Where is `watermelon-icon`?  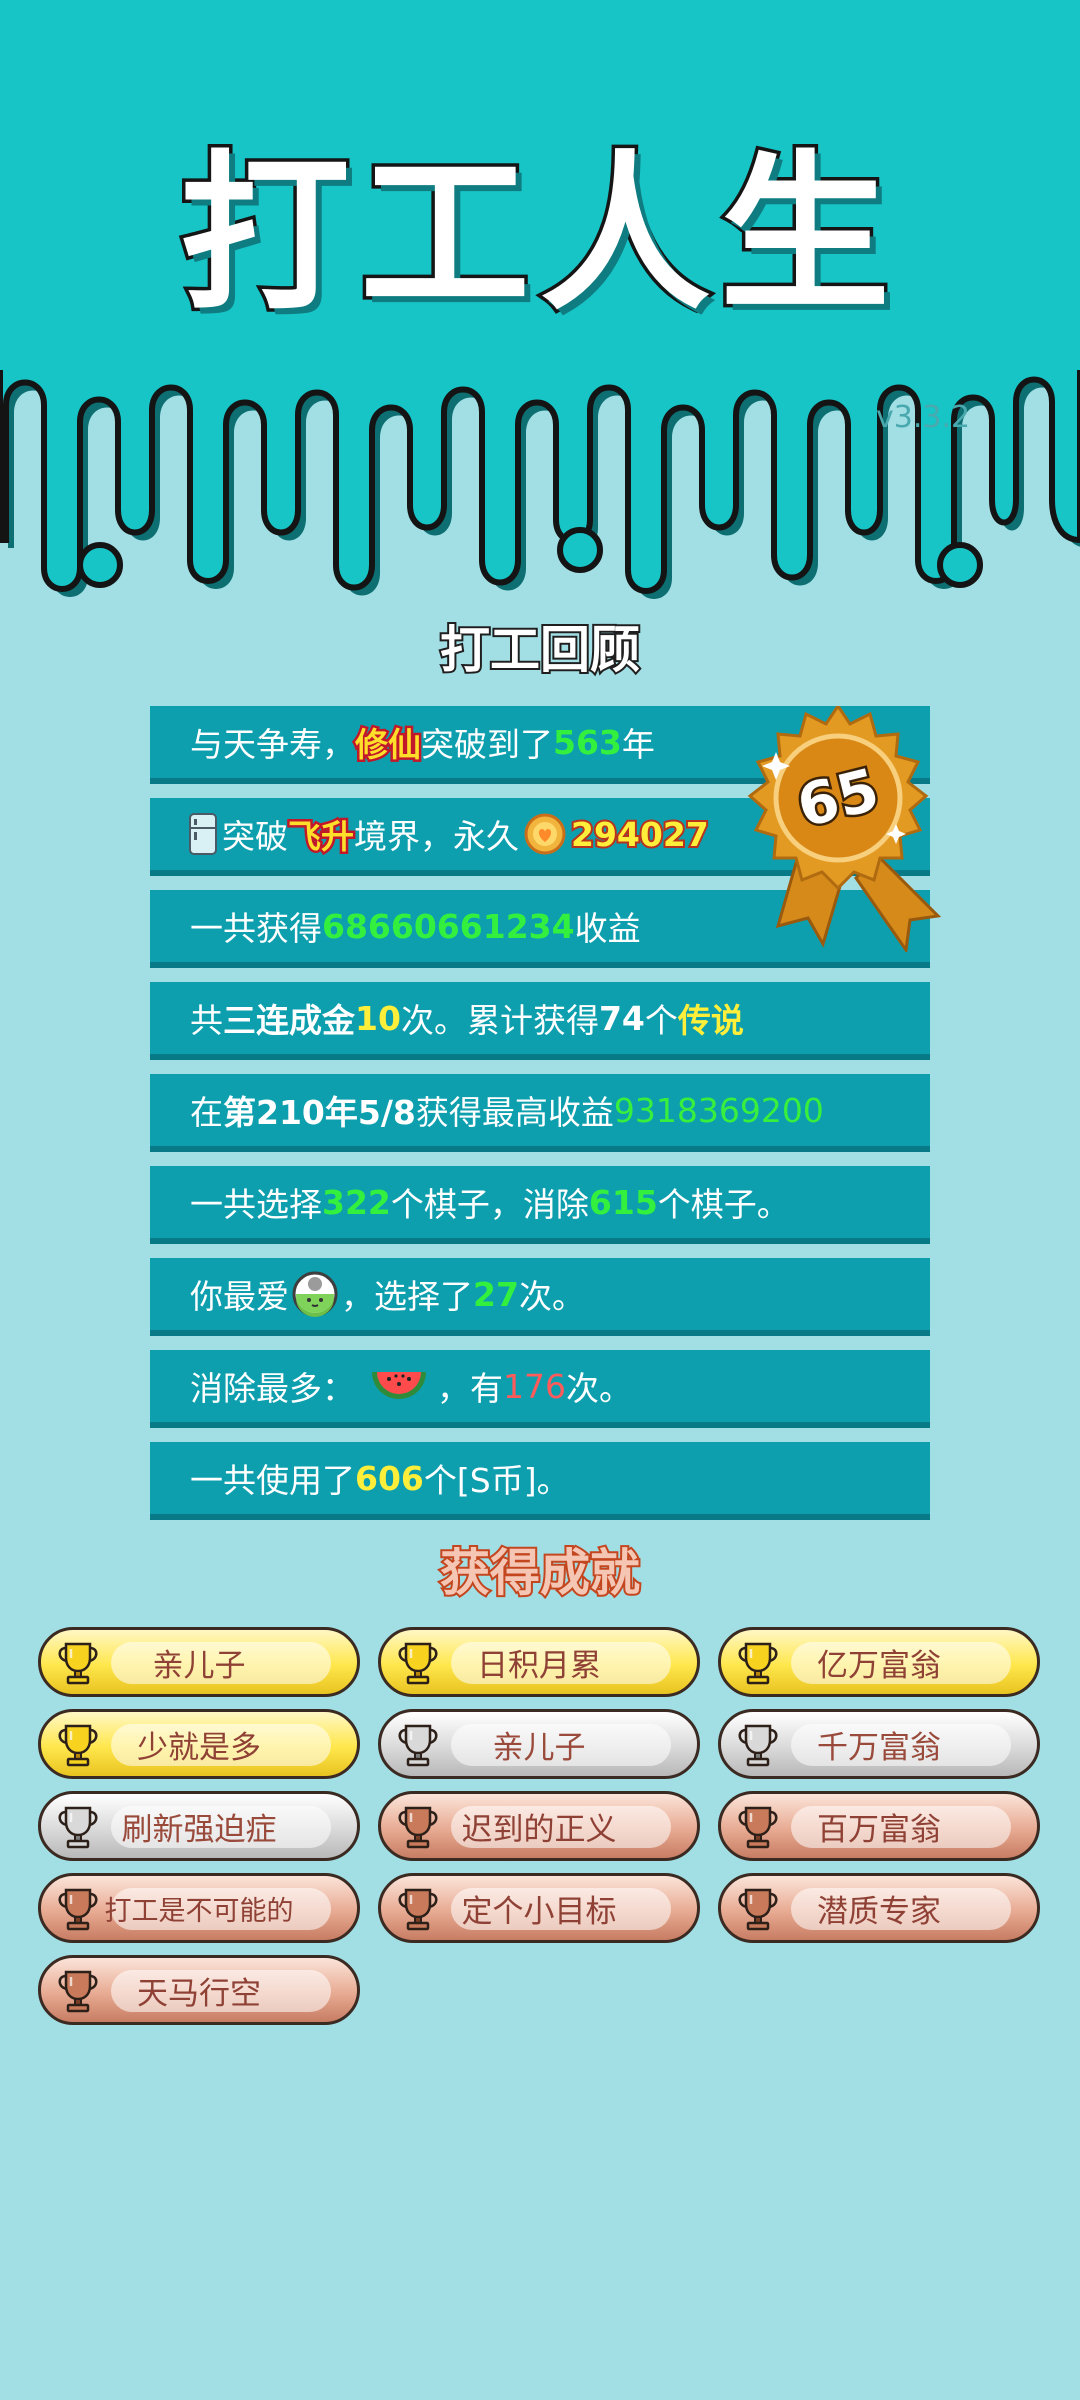
watermelon-icon is located at coordinates (399, 1385).